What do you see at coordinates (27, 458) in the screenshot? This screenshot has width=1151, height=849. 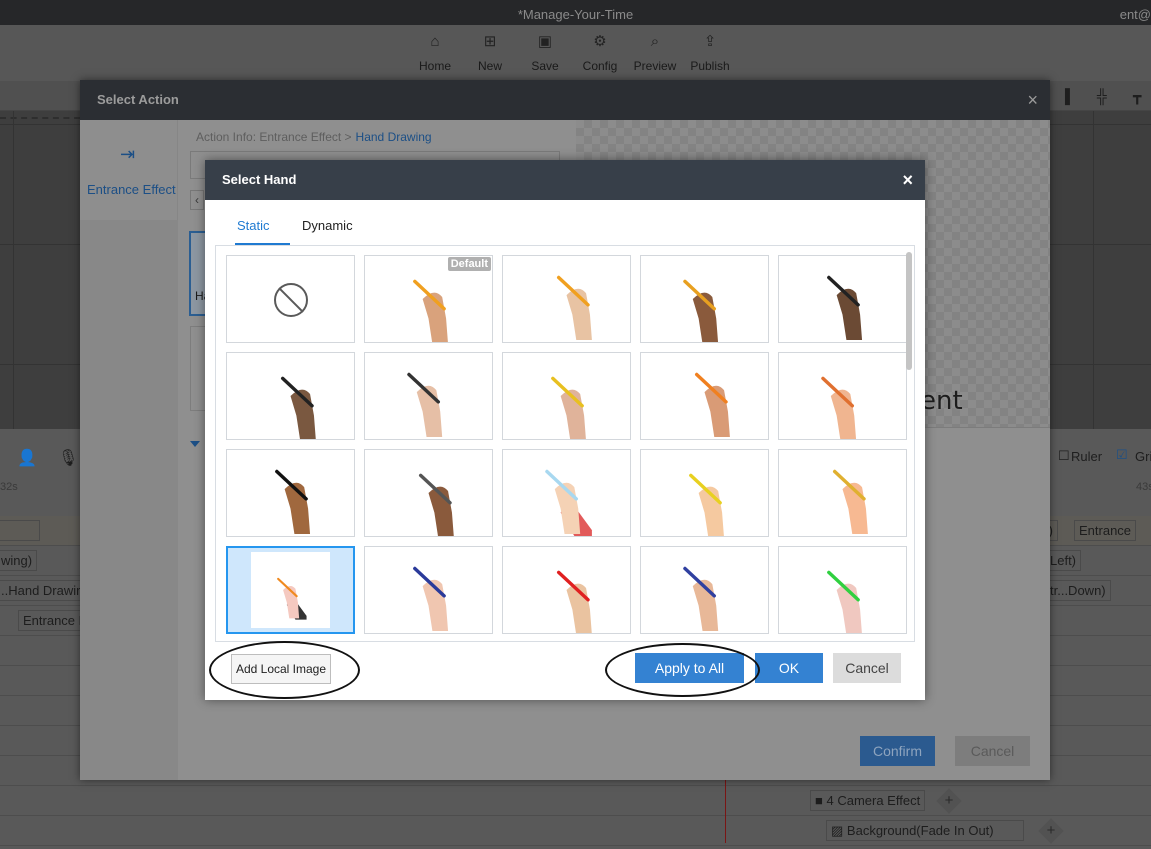 I see `user-icon: 👤` at bounding box center [27, 458].